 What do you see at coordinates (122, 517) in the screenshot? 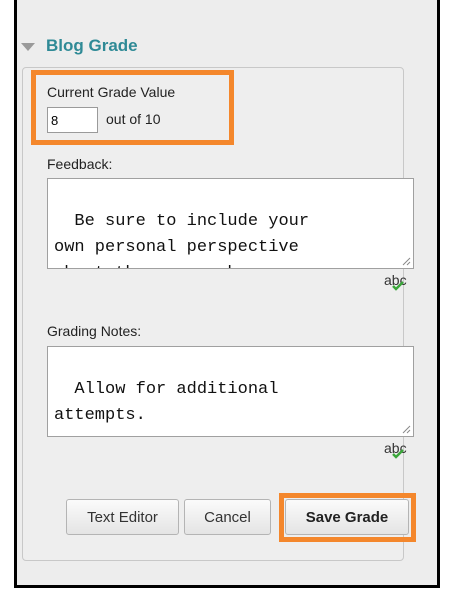
I see `text-editor-button: Text Editor` at bounding box center [122, 517].